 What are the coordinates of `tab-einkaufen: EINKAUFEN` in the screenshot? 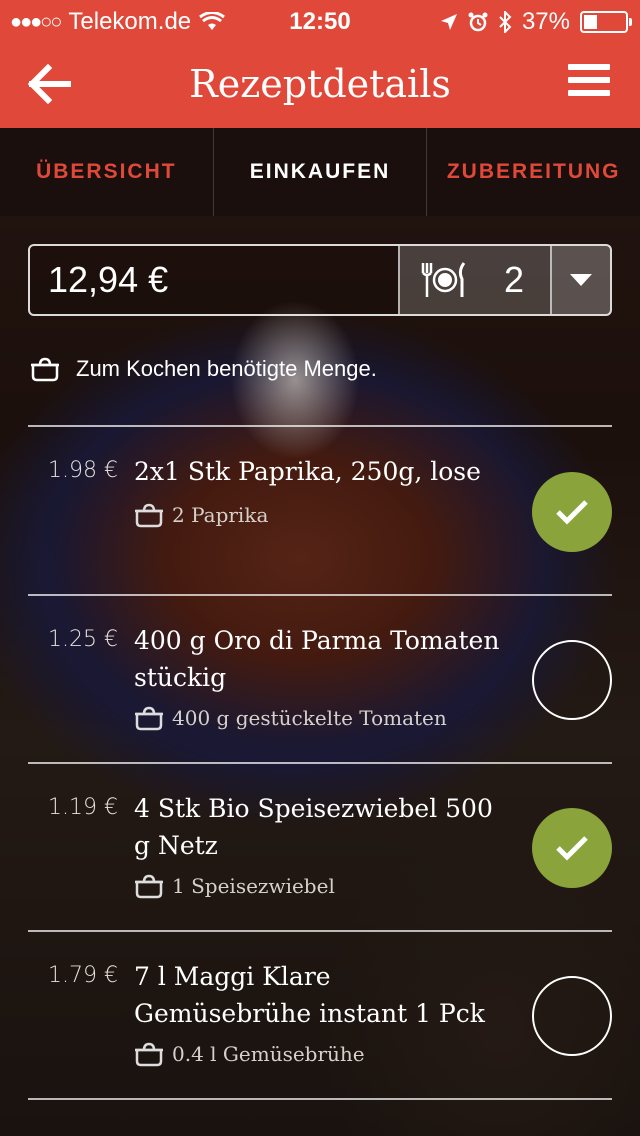 It's located at (319, 172).